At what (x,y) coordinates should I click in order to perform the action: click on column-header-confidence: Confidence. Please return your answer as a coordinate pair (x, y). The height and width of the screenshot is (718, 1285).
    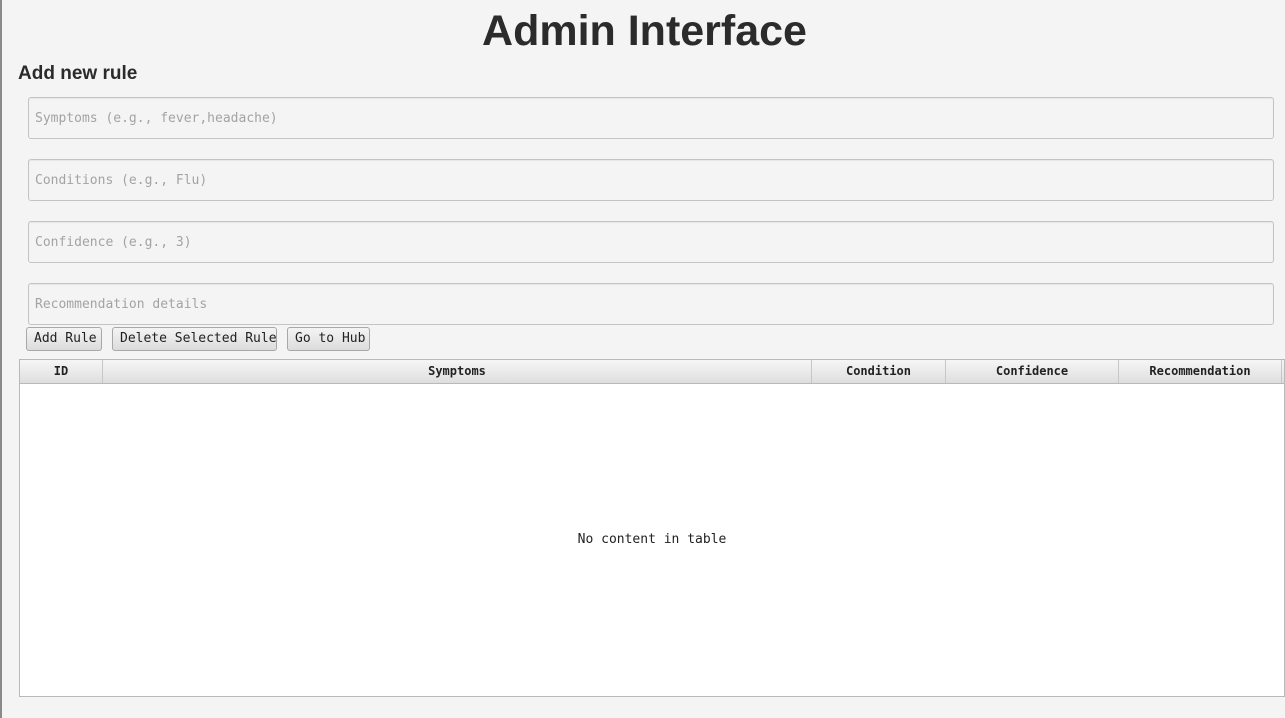
    Looking at the image, I should click on (1032, 371).